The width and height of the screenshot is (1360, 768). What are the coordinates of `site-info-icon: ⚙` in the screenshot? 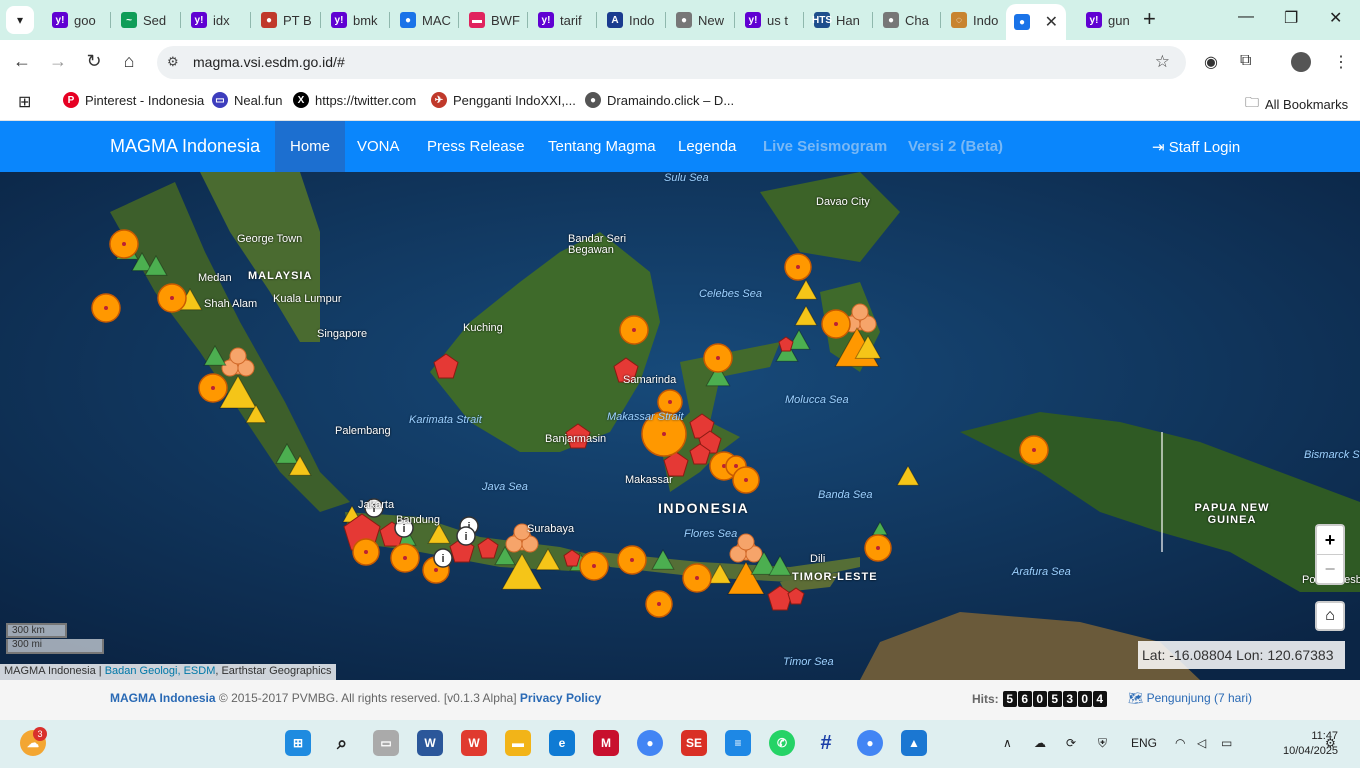 It's located at (173, 62).